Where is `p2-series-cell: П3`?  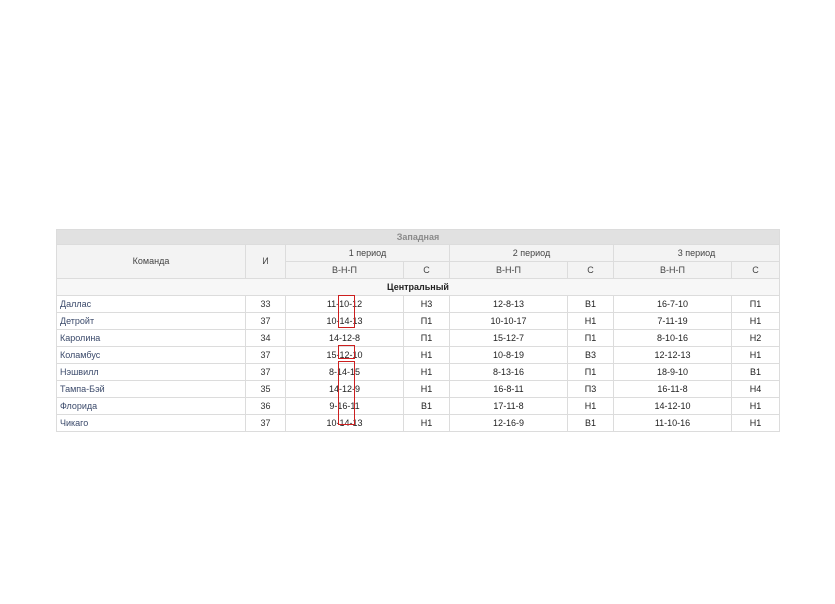
p2-series-cell: П3 is located at coordinates (590, 389).